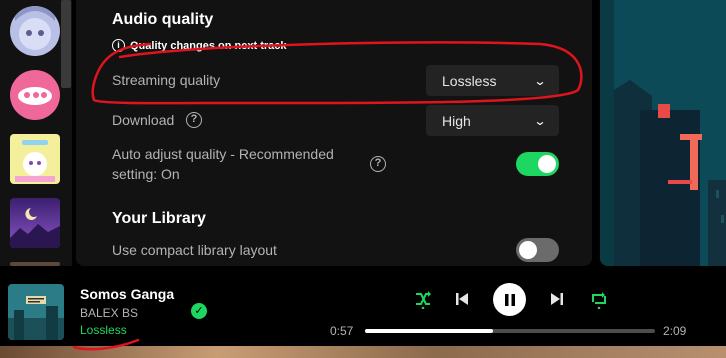  What do you see at coordinates (194, 250) in the screenshot?
I see `compact-layout-label: Use compact library layout` at bounding box center [194, 250].